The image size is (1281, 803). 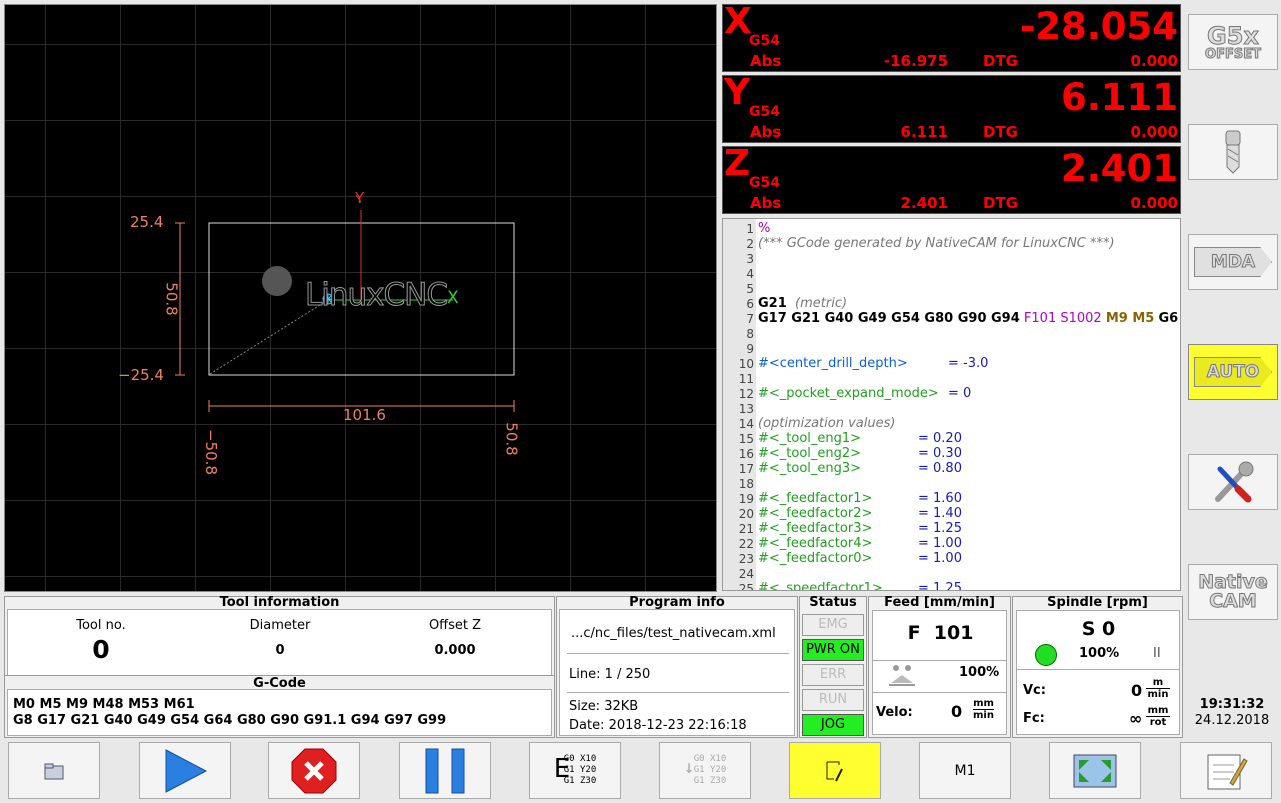 I want to click on dro-z-axis: Z G54 2.401 Abs 2.401 DTG 0.000, so click(x=951, y=178).